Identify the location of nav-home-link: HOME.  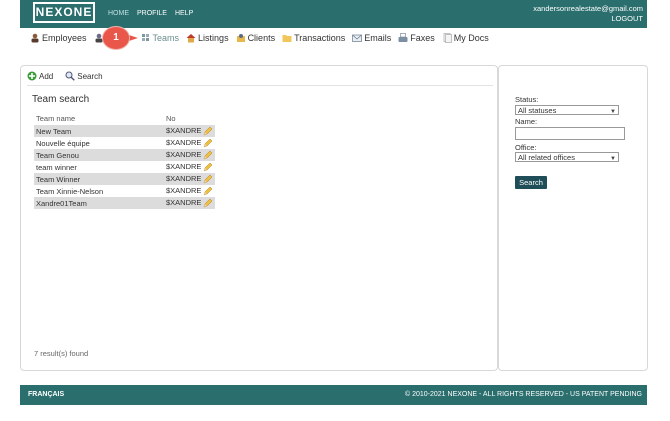
(118, 13).